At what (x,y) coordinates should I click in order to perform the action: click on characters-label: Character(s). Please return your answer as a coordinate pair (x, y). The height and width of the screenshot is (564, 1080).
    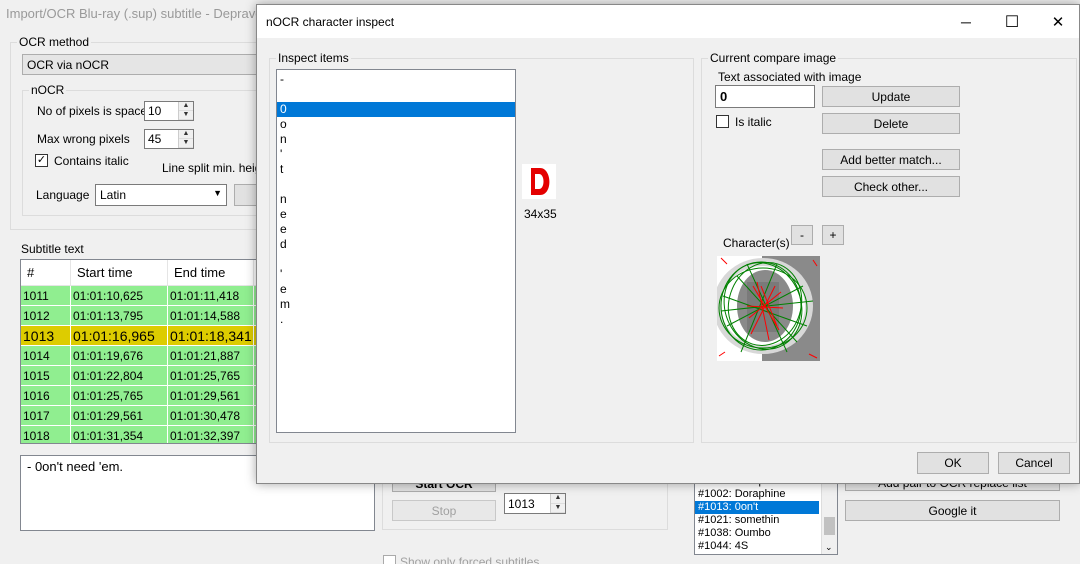
    Looking at the image, I should click on (756, 243).